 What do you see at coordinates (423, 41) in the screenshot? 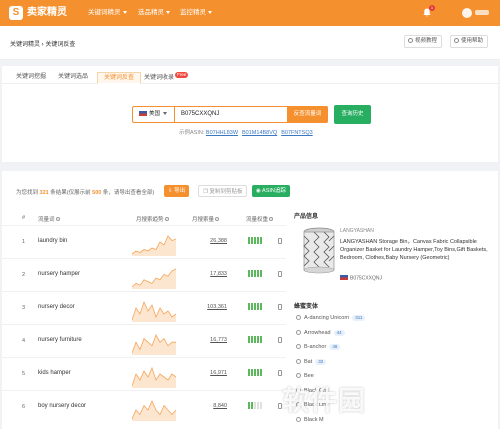
I see `video-tutorial-button: 视频教程` at bounding box center [423, 41].